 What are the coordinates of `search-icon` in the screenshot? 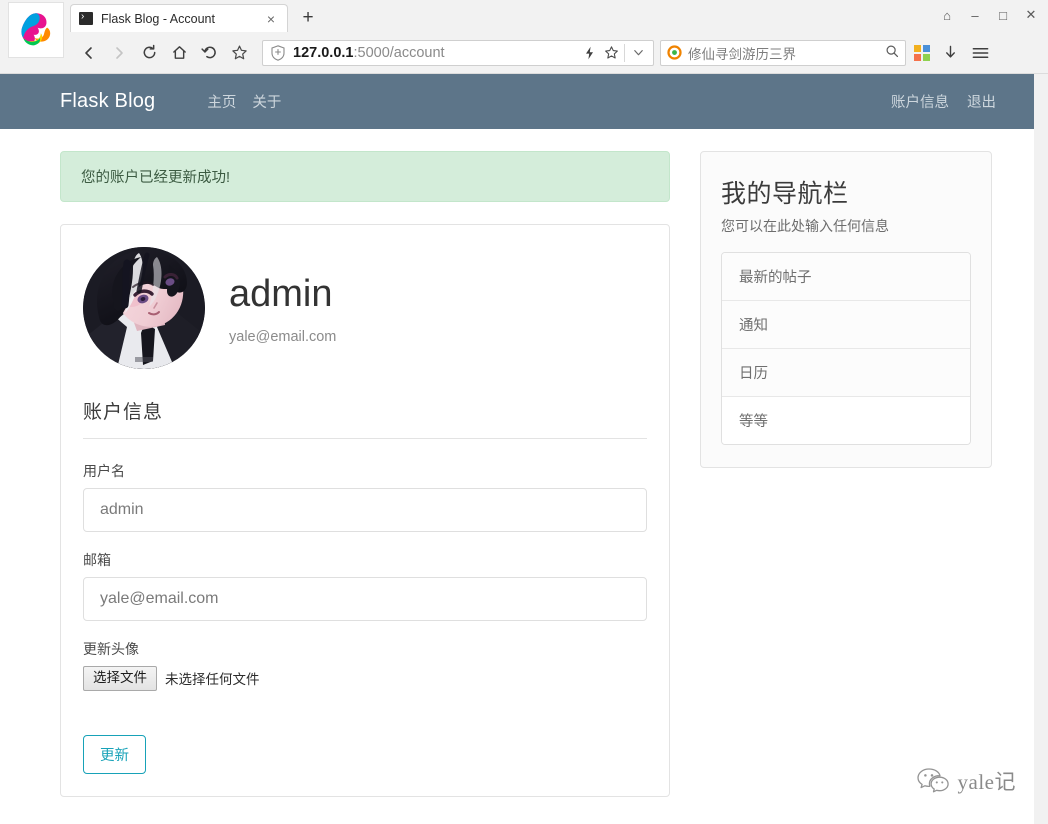 It's located at (892, 52).